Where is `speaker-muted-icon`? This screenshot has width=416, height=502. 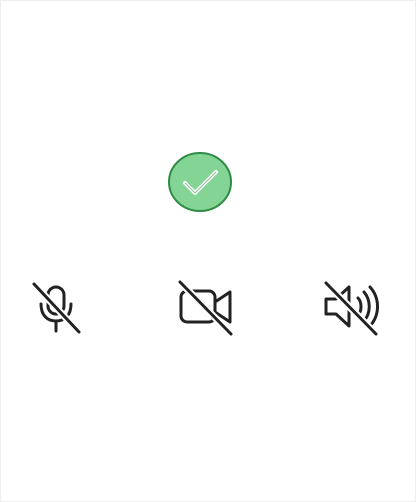 speaker-muted-icon is located at coordinates (351, 308).